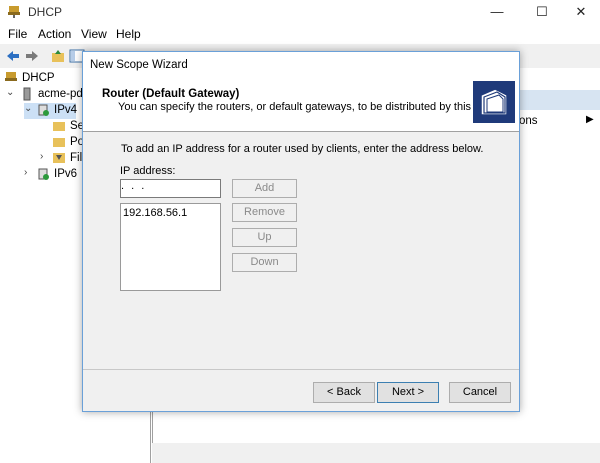  Describe the element at coordinates (494, 102) in the screenshot. I see `wizard-folders-icon` at that location.